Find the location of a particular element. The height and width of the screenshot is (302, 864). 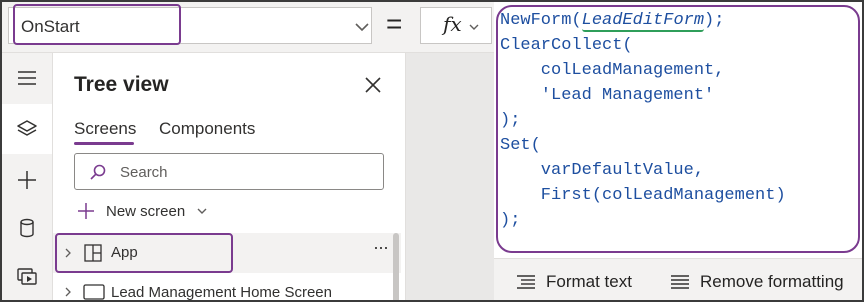

menu-button is located at coordinates (27, 78).